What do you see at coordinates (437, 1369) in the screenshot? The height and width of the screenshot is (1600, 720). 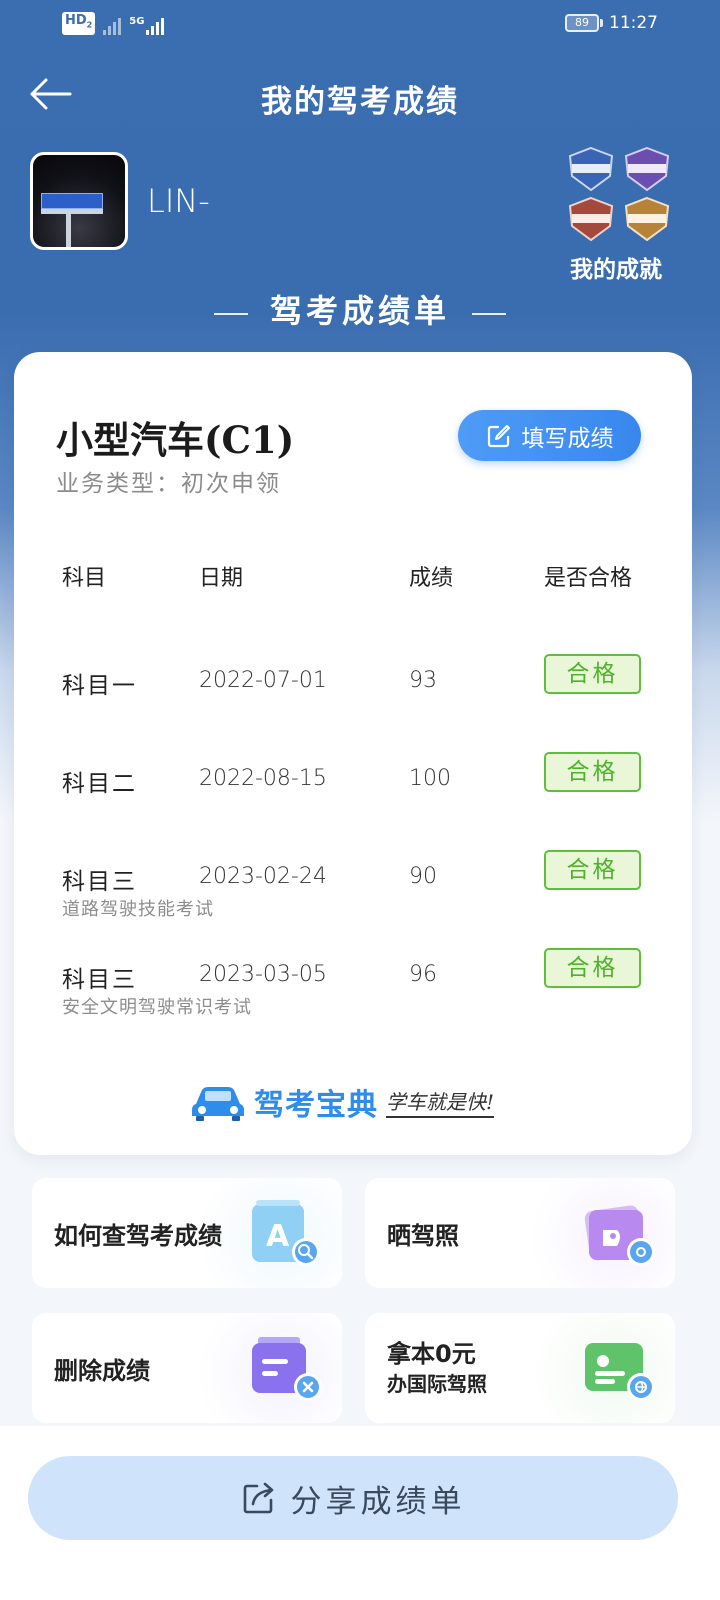 I see `tile-label: 拿本0元 办国际驾照` at bounding box center [437, 1369].